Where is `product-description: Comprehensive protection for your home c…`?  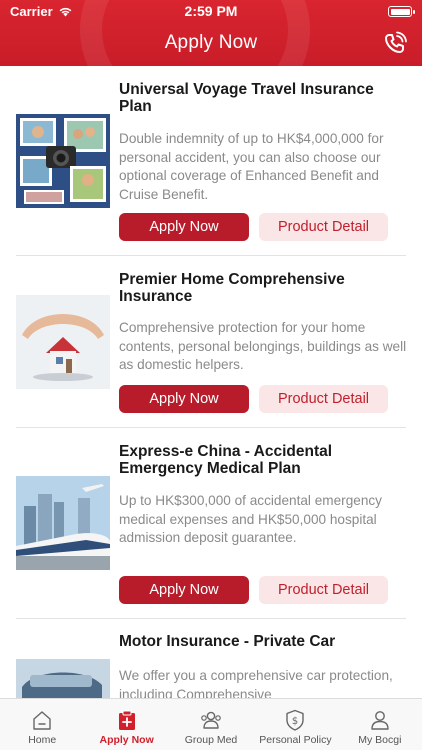
product-description: Comprehensive protection for your home c… is located at coordinates (263, 346).